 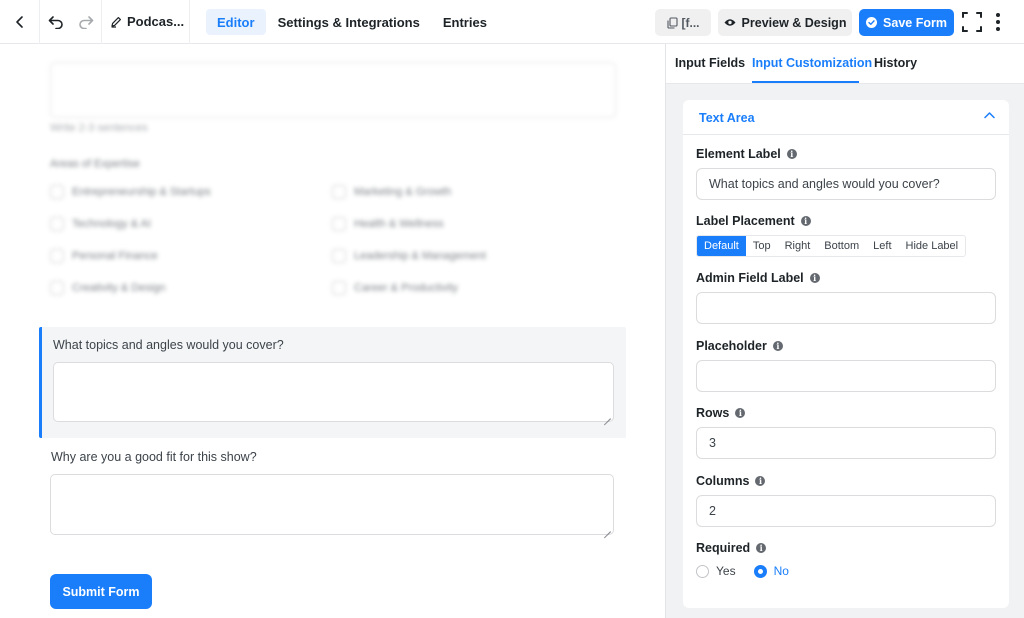 What do you see at coordinates (846, 184) in the screenshot?
I see `element-label-input: What topics and angles would you cover?` at bounding box center [846, 184].